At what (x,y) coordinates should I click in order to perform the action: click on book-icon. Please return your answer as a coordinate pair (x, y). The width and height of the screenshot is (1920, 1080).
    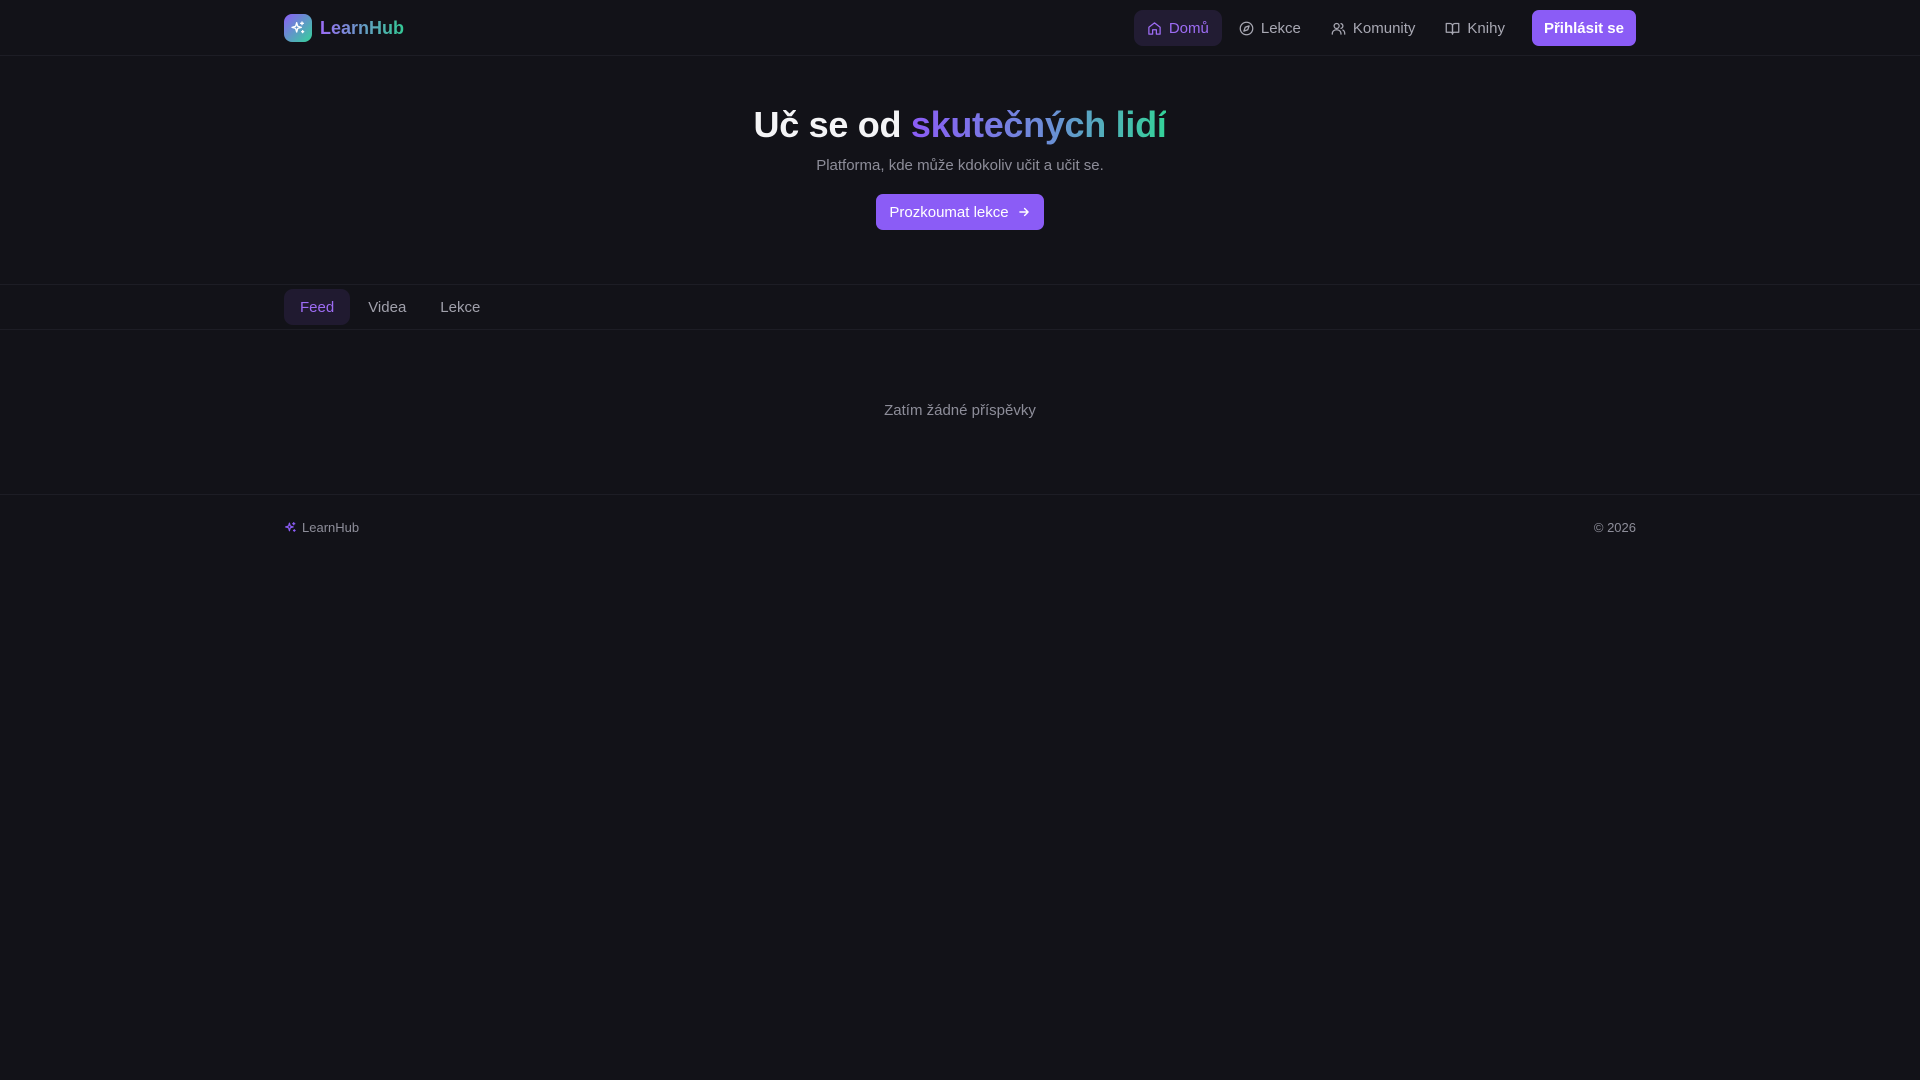
    Looking at the image, I should click on (1453, 28).